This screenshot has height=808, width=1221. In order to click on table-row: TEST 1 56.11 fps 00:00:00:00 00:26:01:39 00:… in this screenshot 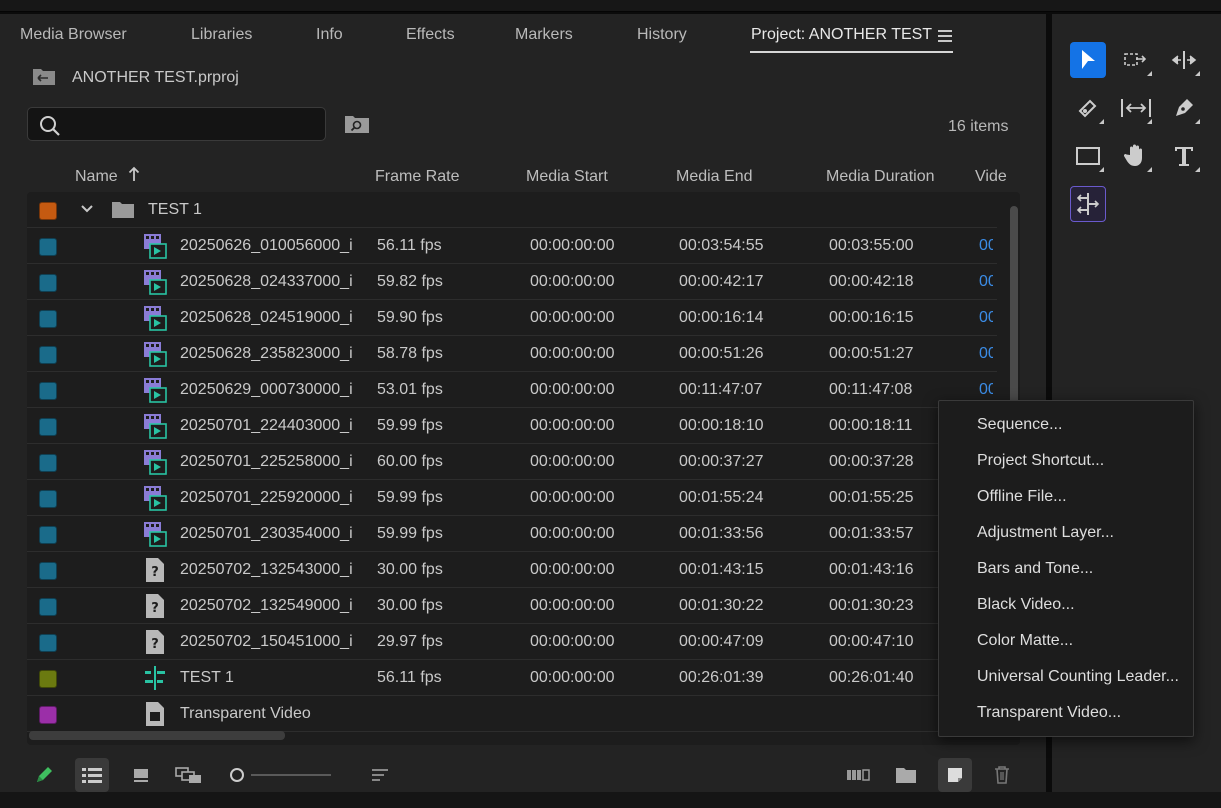, I will do `click(512, 678)`.